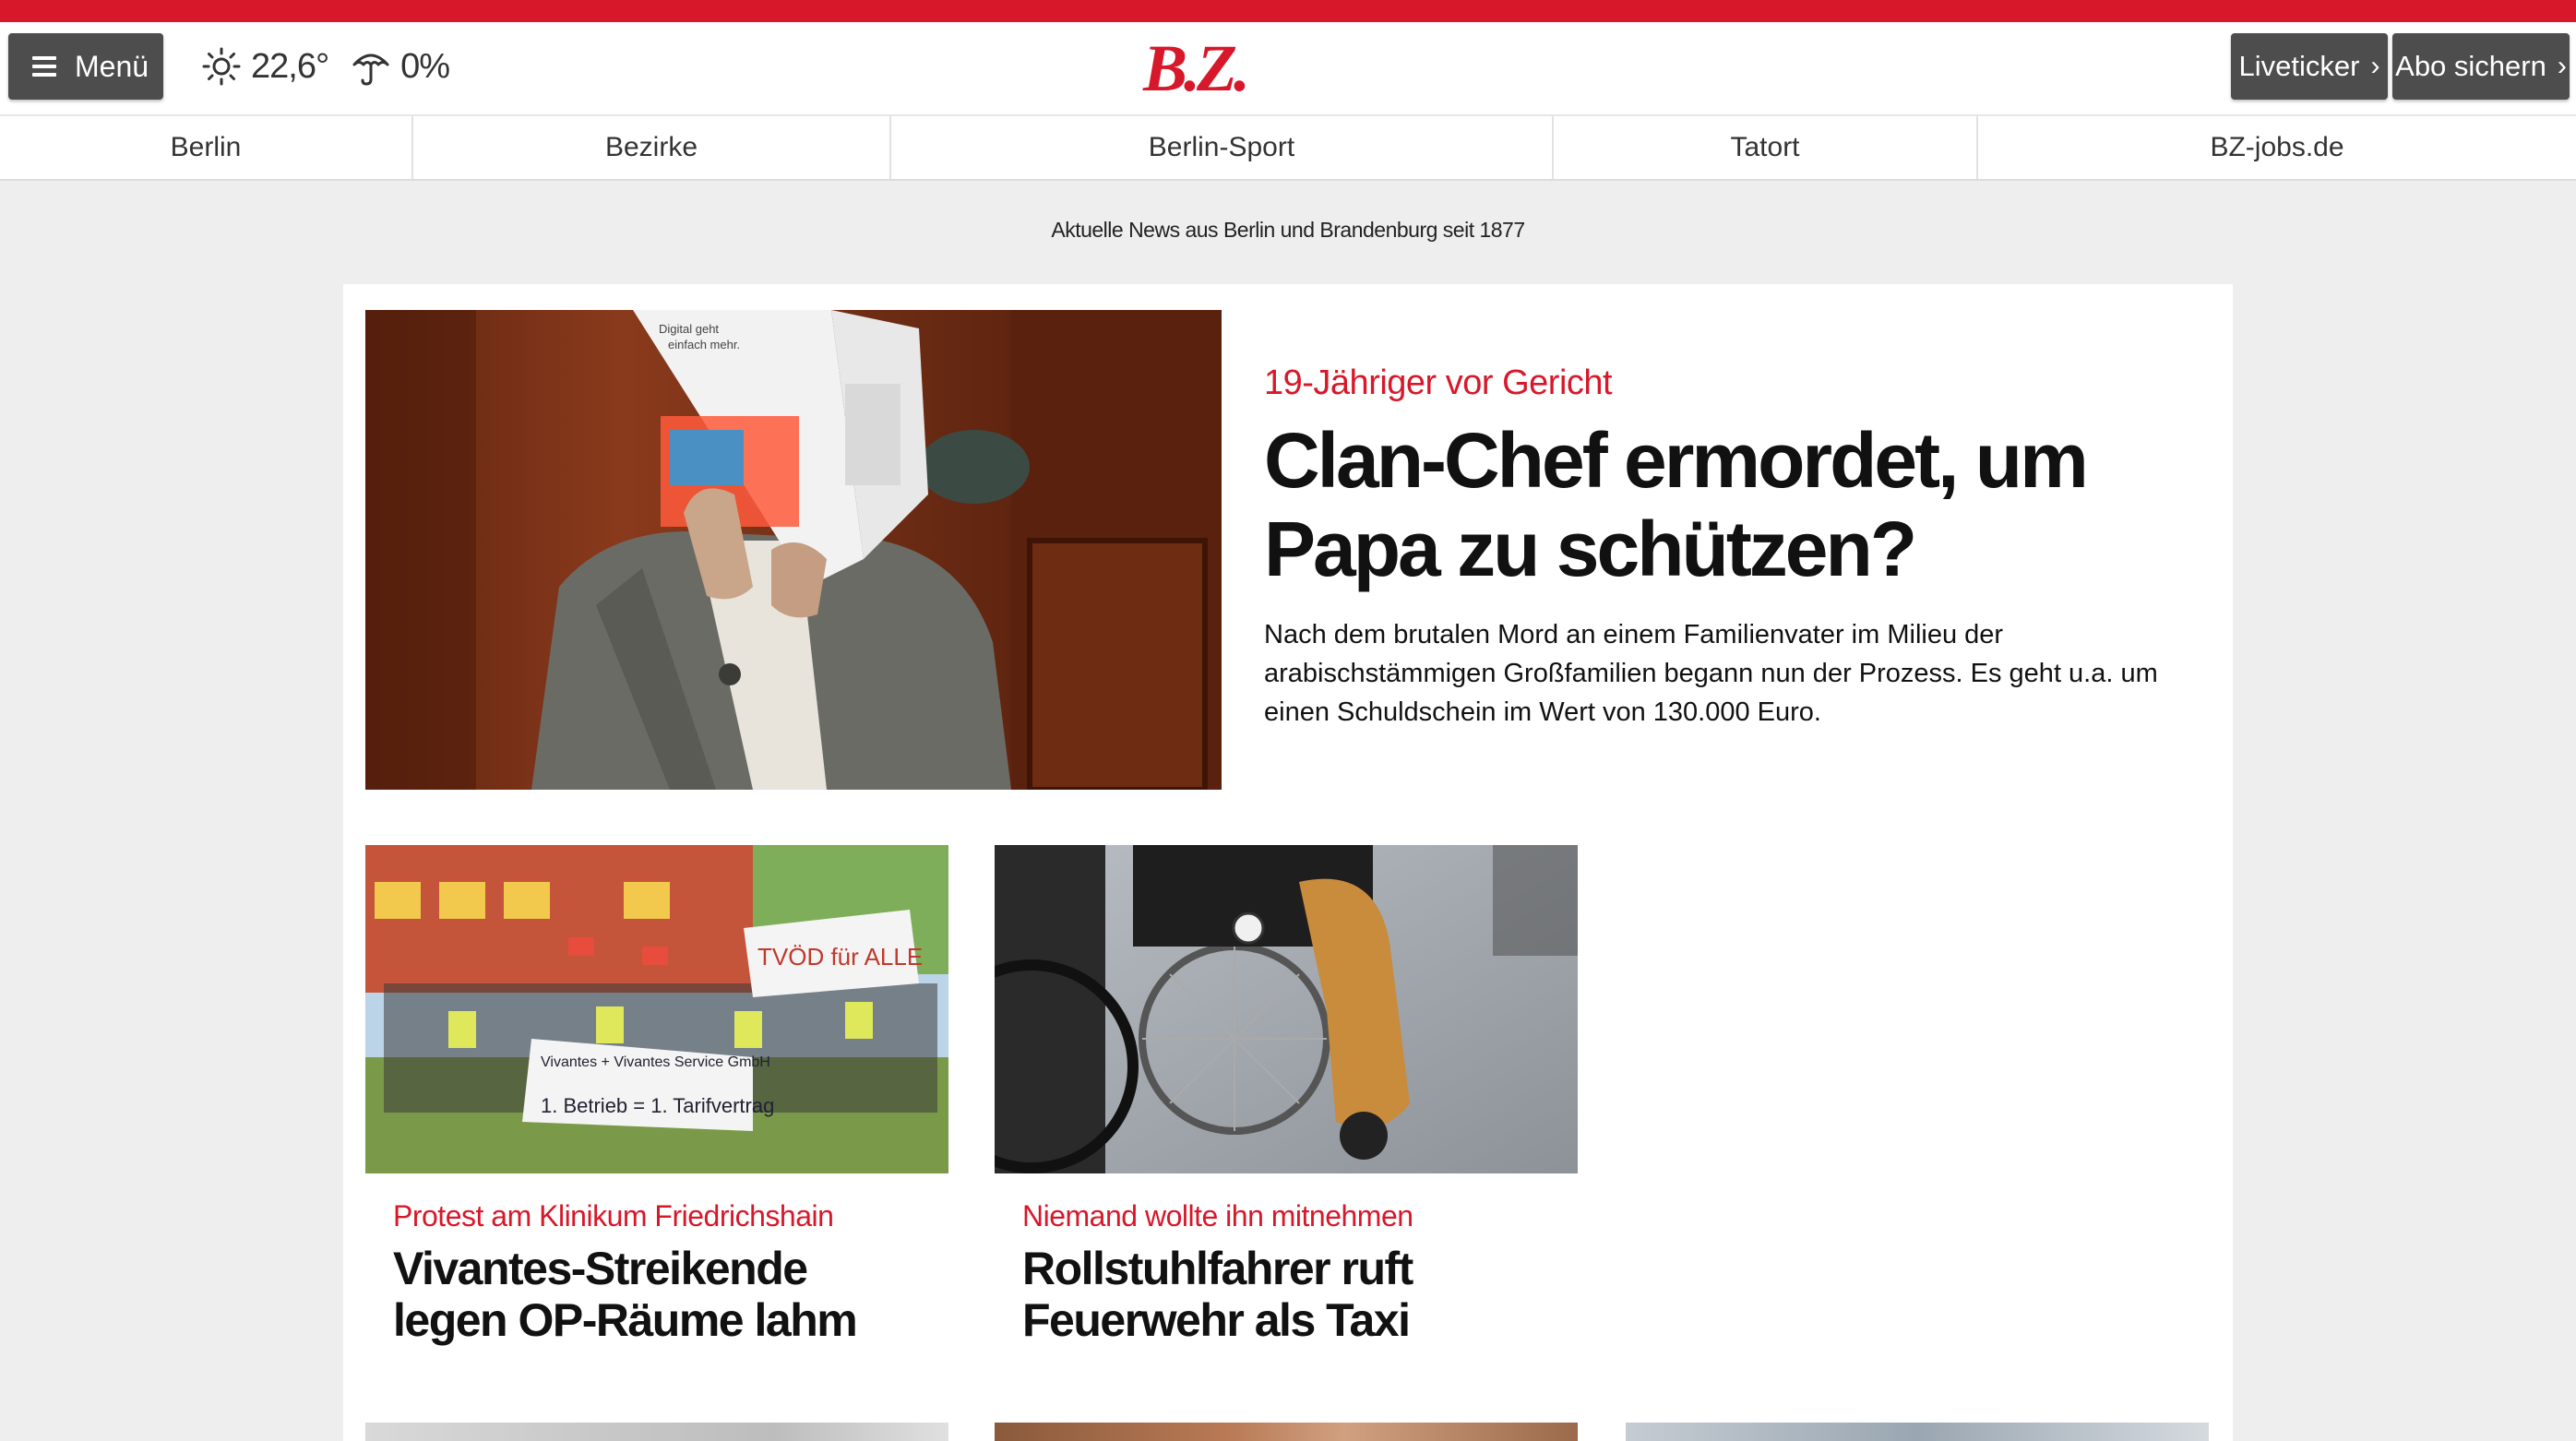 The image size is (2576, 1441). I want to click on nav-item-berlin-sport: Berlin-Sport, so click(1222, 147).